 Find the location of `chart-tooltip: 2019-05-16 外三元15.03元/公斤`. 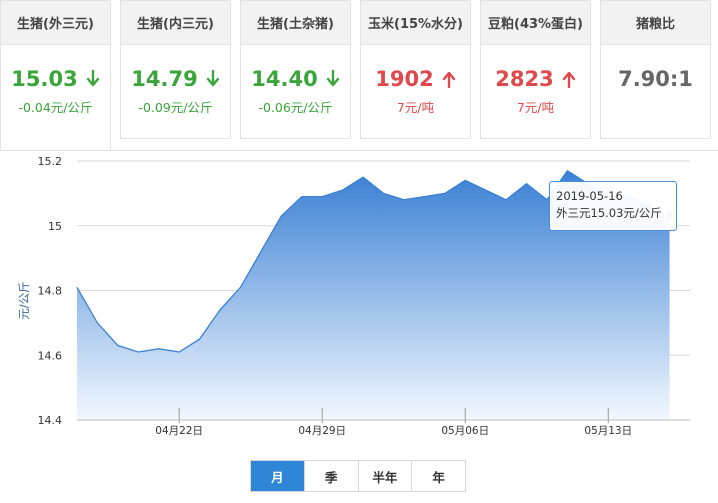

chart-tooltip: 2019-05-16 外三元15.03元/公斤 is located at coordinates (613, 206).